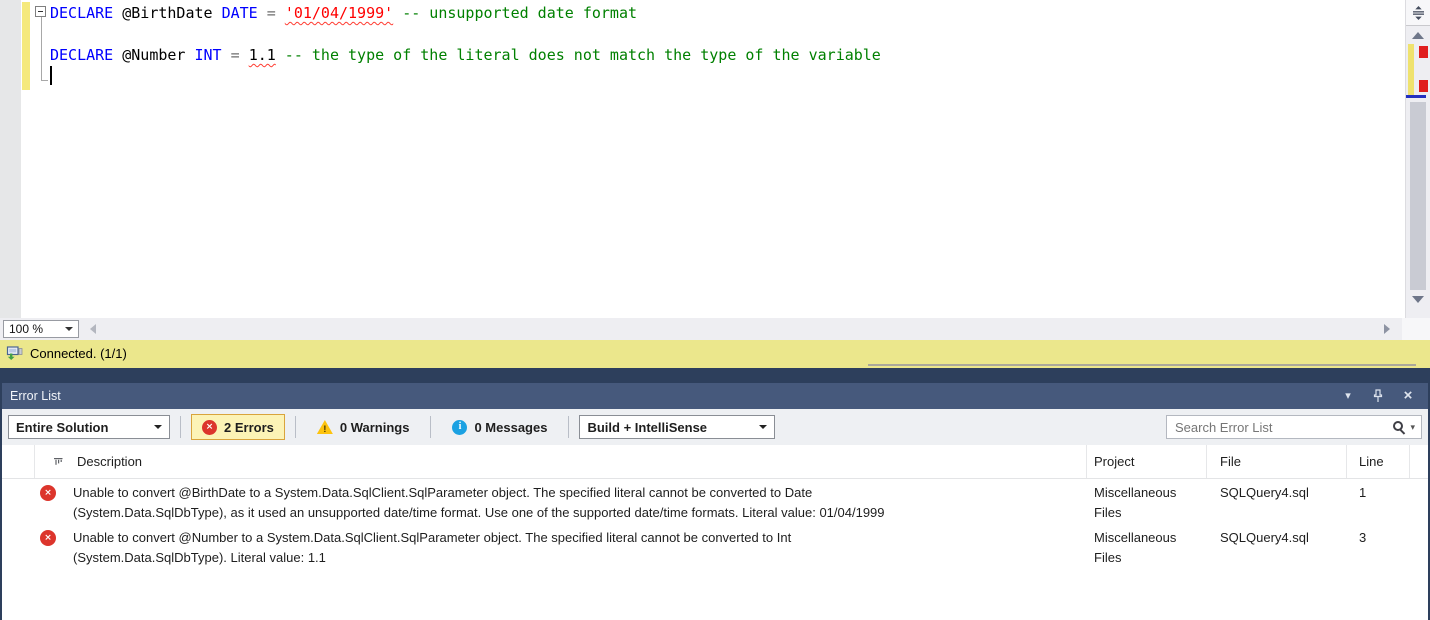 The height and width of the screenshot is (620, 1430). I want to click on zoom-value: 100 %, so click(26, 329).